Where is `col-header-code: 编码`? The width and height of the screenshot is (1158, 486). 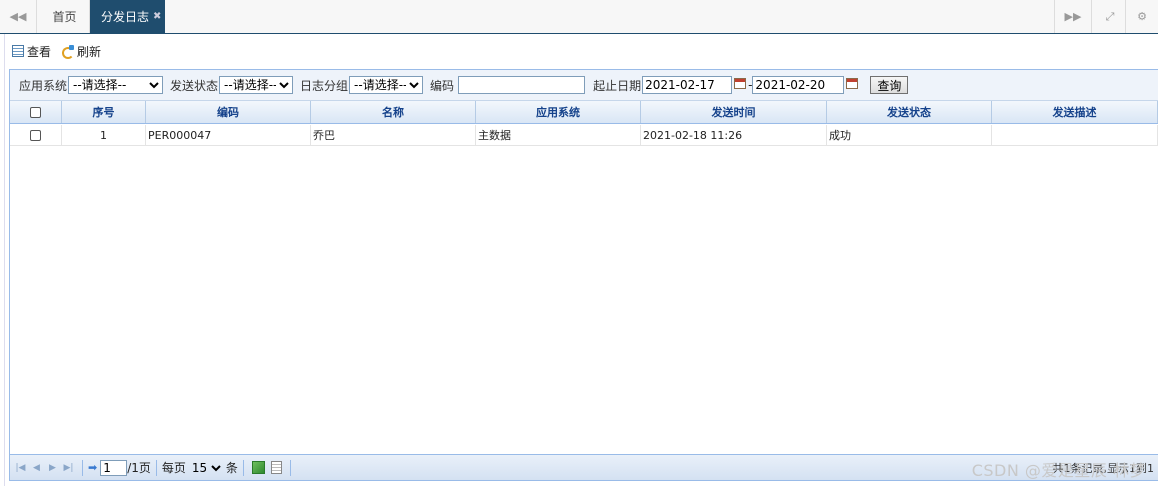
col-header-code: 编码 is located at coordinates (228, 112).